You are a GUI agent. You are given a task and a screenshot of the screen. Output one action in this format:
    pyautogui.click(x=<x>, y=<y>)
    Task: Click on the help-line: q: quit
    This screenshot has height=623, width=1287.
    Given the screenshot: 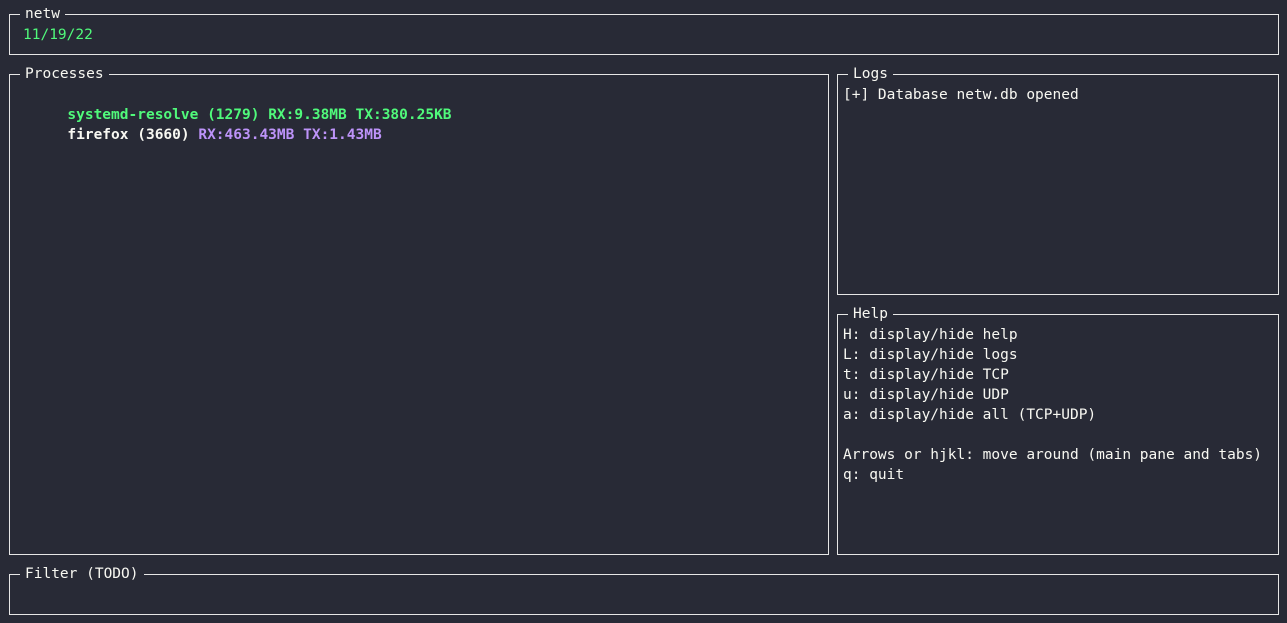 What is the action you would take?
    pyautogui.click(x=874, y=475)
    